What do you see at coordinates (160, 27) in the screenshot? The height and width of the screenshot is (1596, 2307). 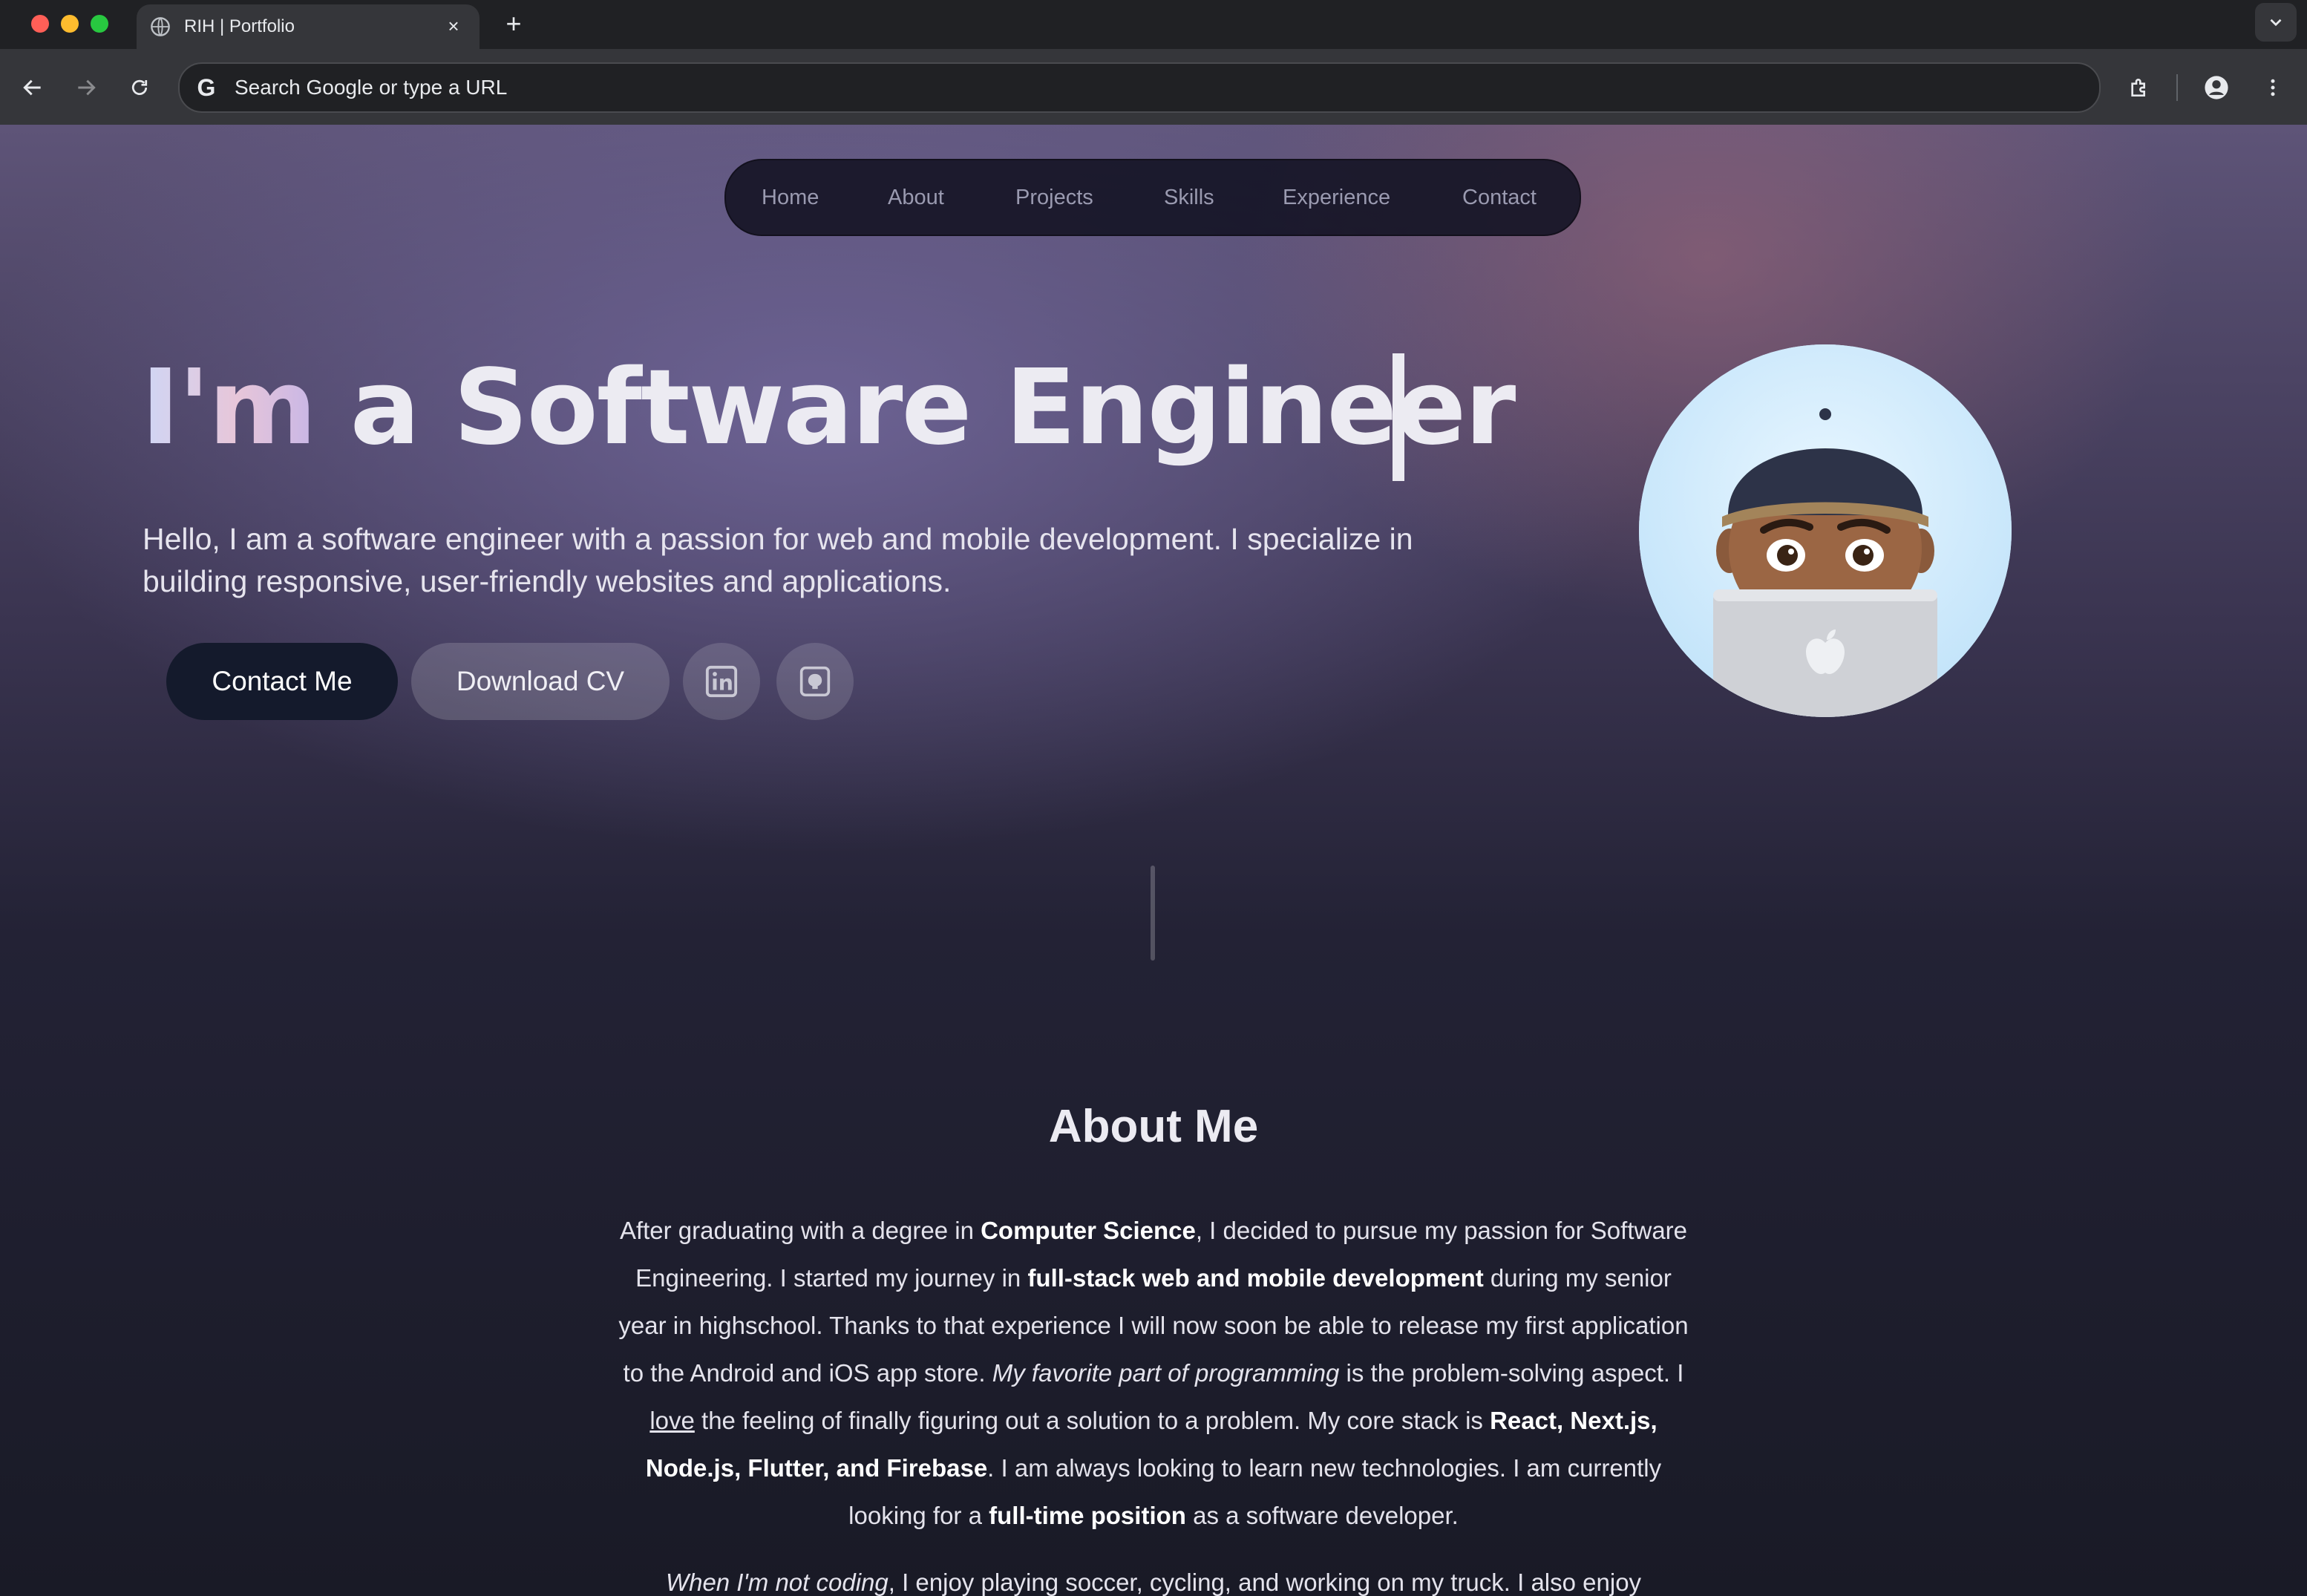 I see `globe-icon` at bounding box center [160, 27].